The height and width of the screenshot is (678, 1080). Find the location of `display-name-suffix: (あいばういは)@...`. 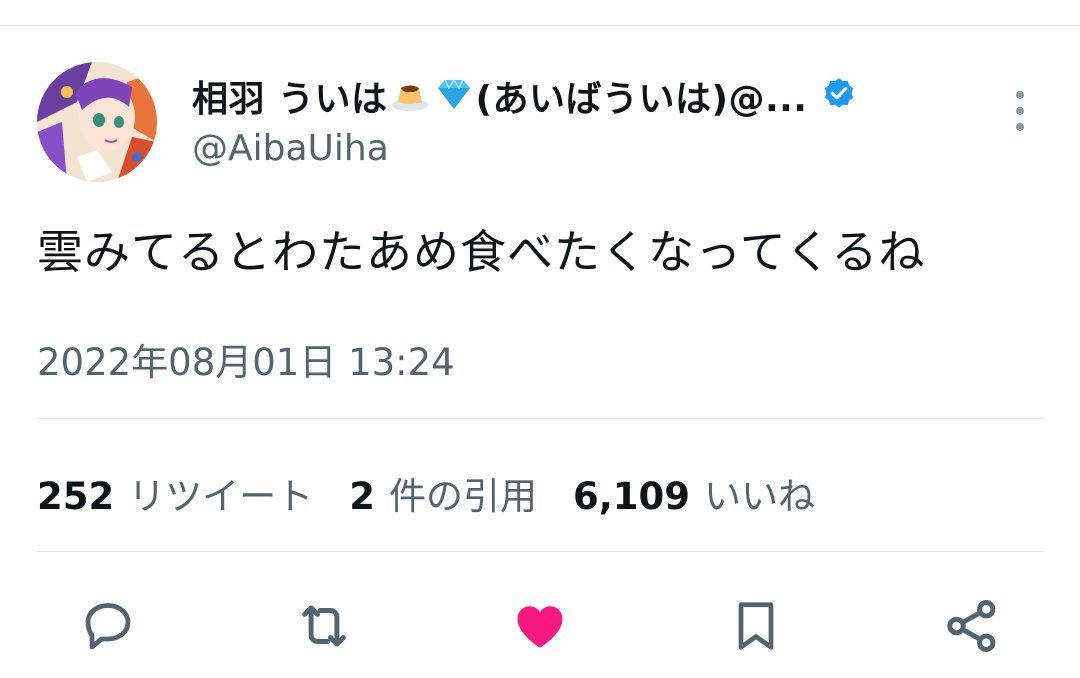

display-name-suffix: (あいばういは)@... is located at coordinates (641, 99).